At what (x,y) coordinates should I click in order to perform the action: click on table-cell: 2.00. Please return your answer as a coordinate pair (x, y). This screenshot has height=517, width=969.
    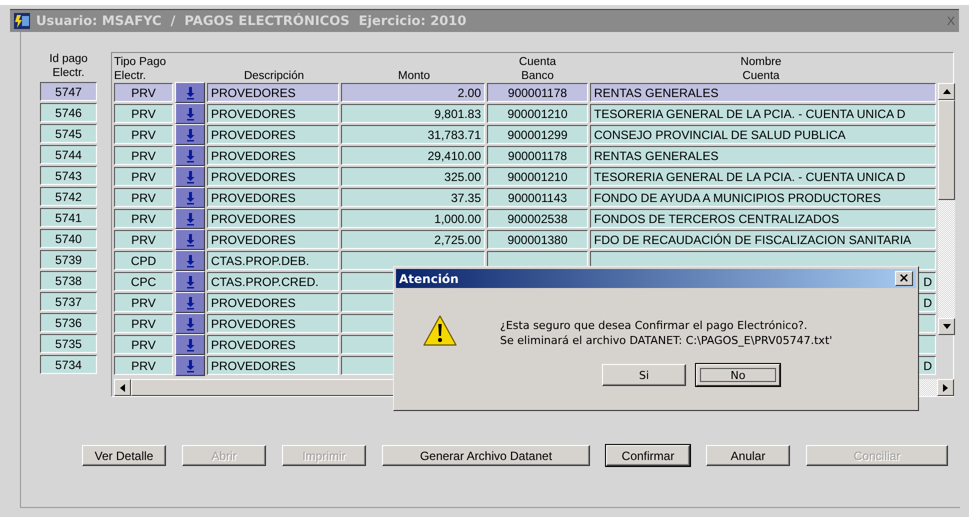
    Looking at the image, I should click on (413, 92).